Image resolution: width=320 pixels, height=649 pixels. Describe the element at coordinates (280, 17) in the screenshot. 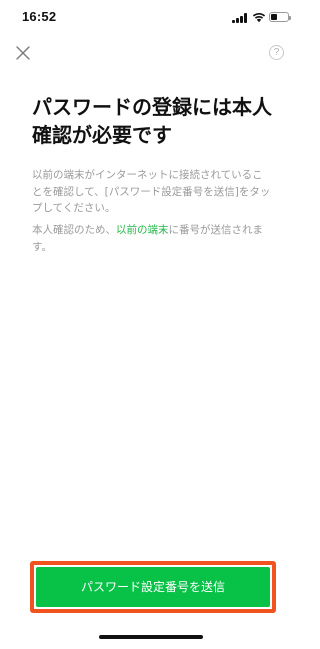

I see `battery-icon` at that location.